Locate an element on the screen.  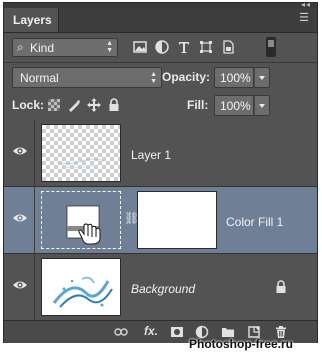
layer-name: Layer 1 is located at coordinates (151, 155).